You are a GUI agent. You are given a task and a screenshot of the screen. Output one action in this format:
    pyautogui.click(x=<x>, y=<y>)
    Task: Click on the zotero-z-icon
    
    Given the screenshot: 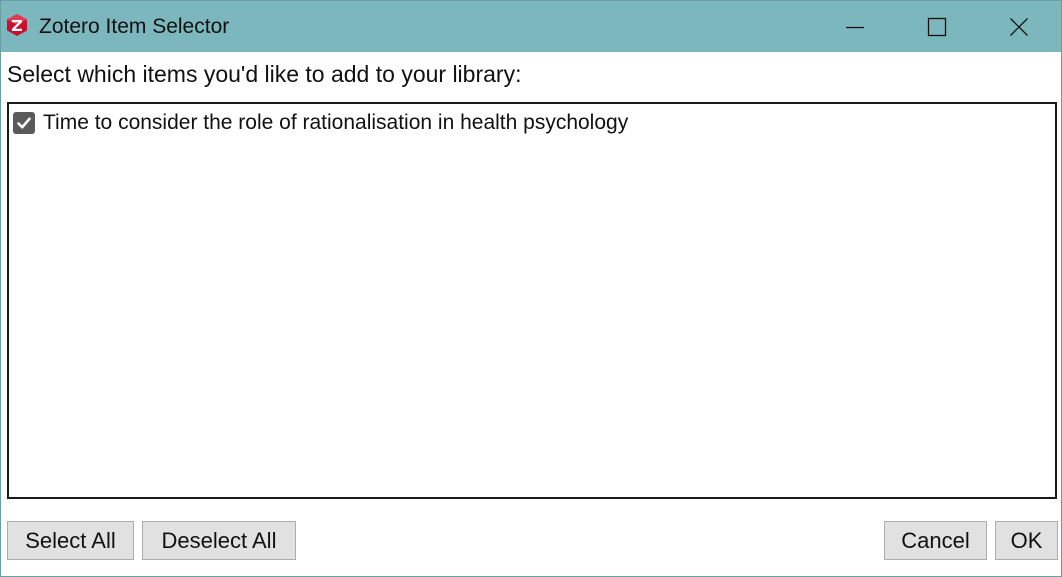 What is the action you would take?
    pyautogui.click(x=17, y=25)
    